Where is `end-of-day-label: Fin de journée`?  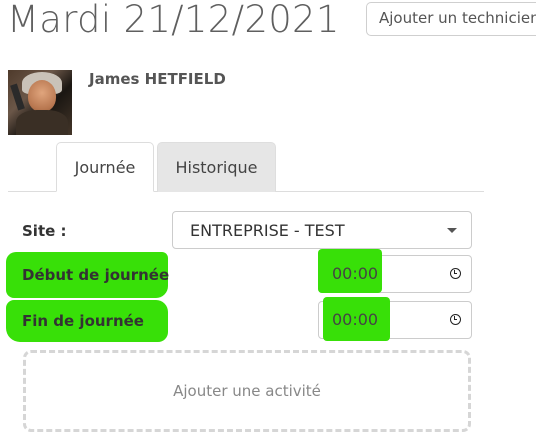
end-of-day-label: Fin de journée is located at coordinates (83, 321).